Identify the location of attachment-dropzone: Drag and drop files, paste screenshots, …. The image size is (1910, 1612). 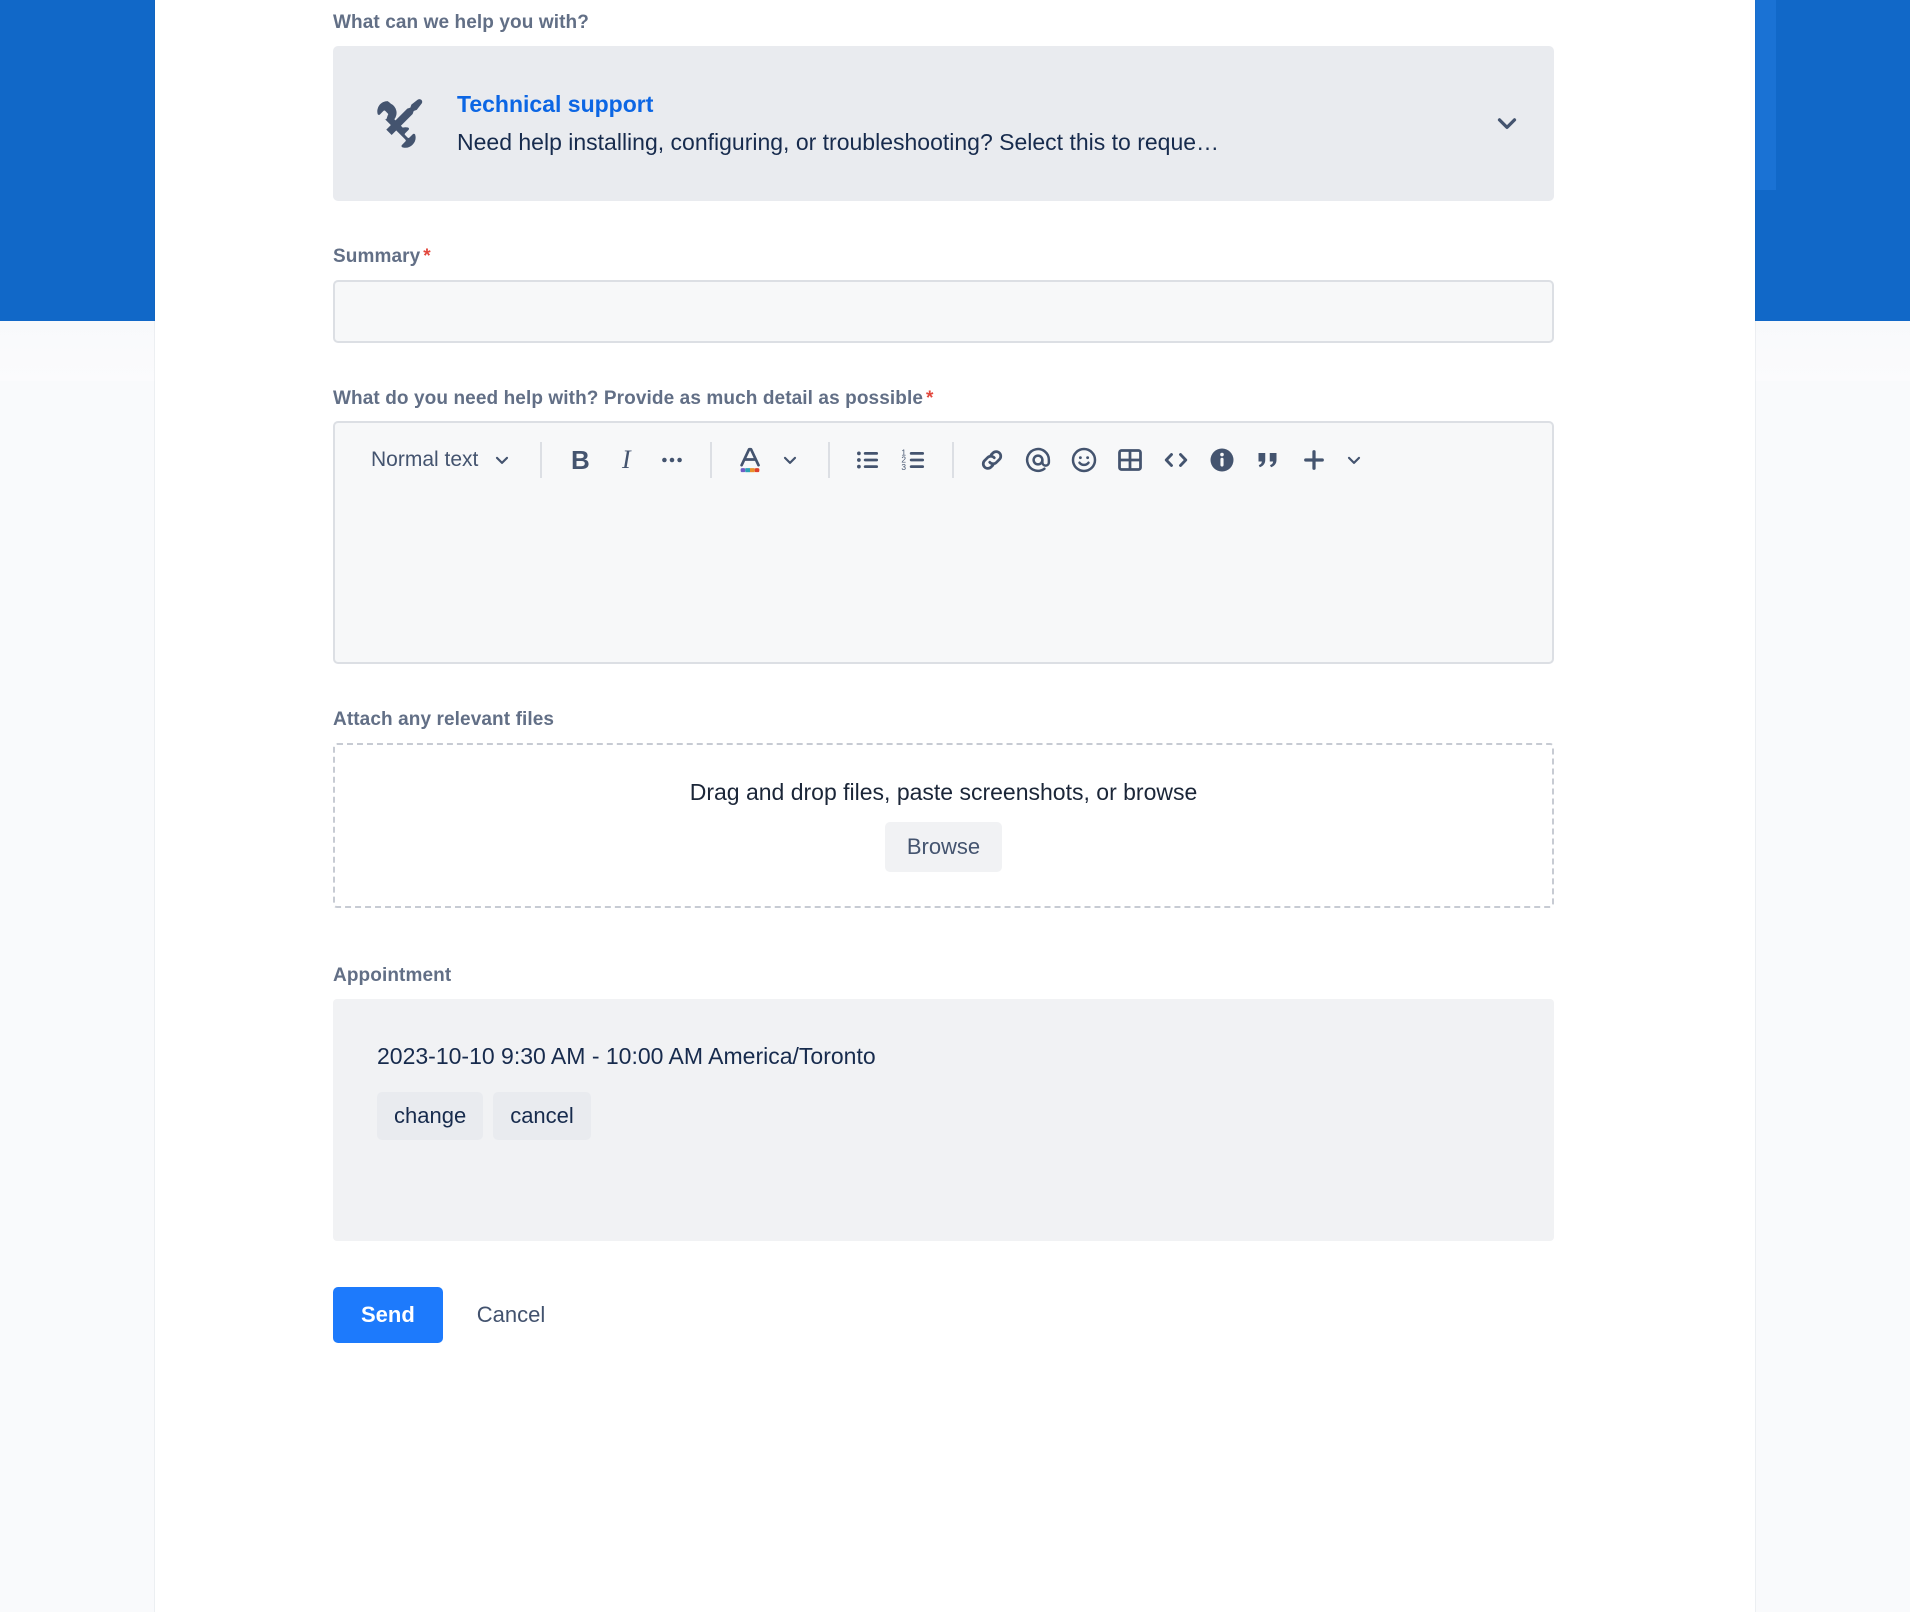
(943, 826).